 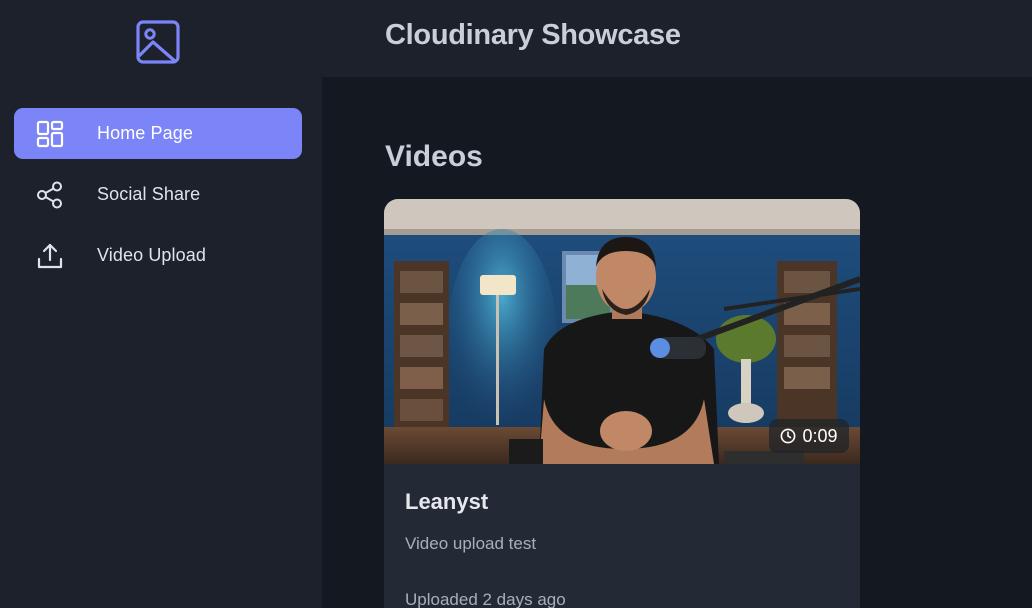 I want to click on sidebar-item-social-share: Social Share, so click(x=158, y=194).